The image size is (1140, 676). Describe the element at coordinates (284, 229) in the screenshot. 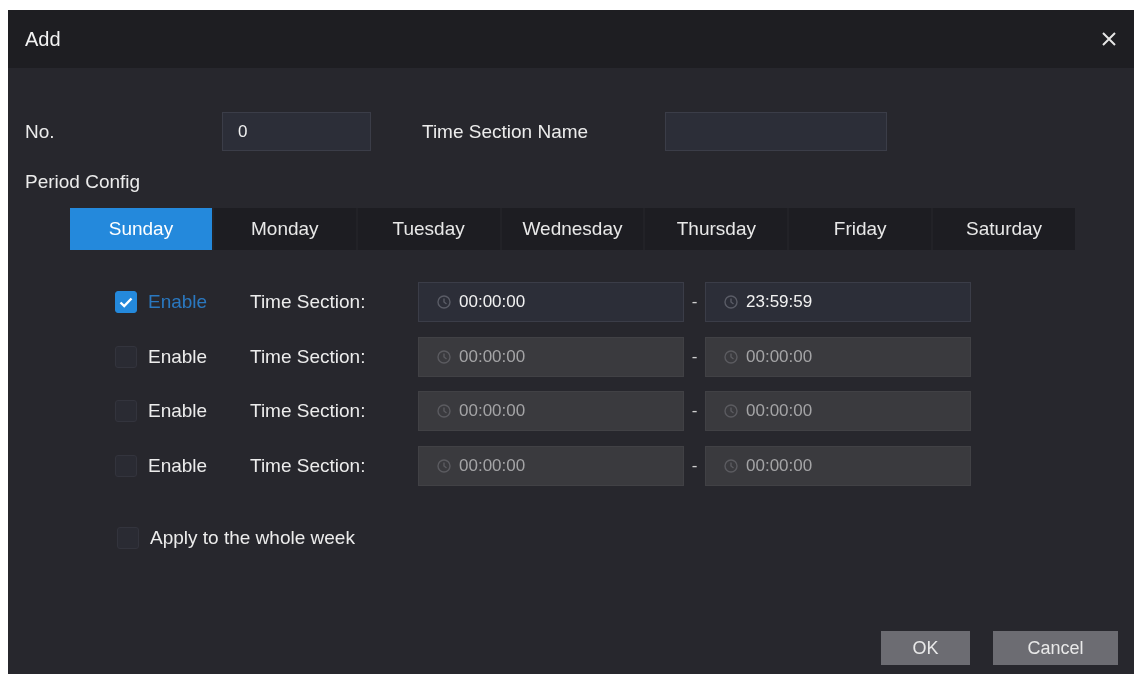

I see `day-tab: Monday` at that location.